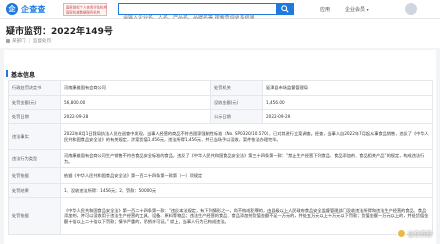 This screenshot has width=440, height=244. I want to click on search-icon, so click(285, 9).